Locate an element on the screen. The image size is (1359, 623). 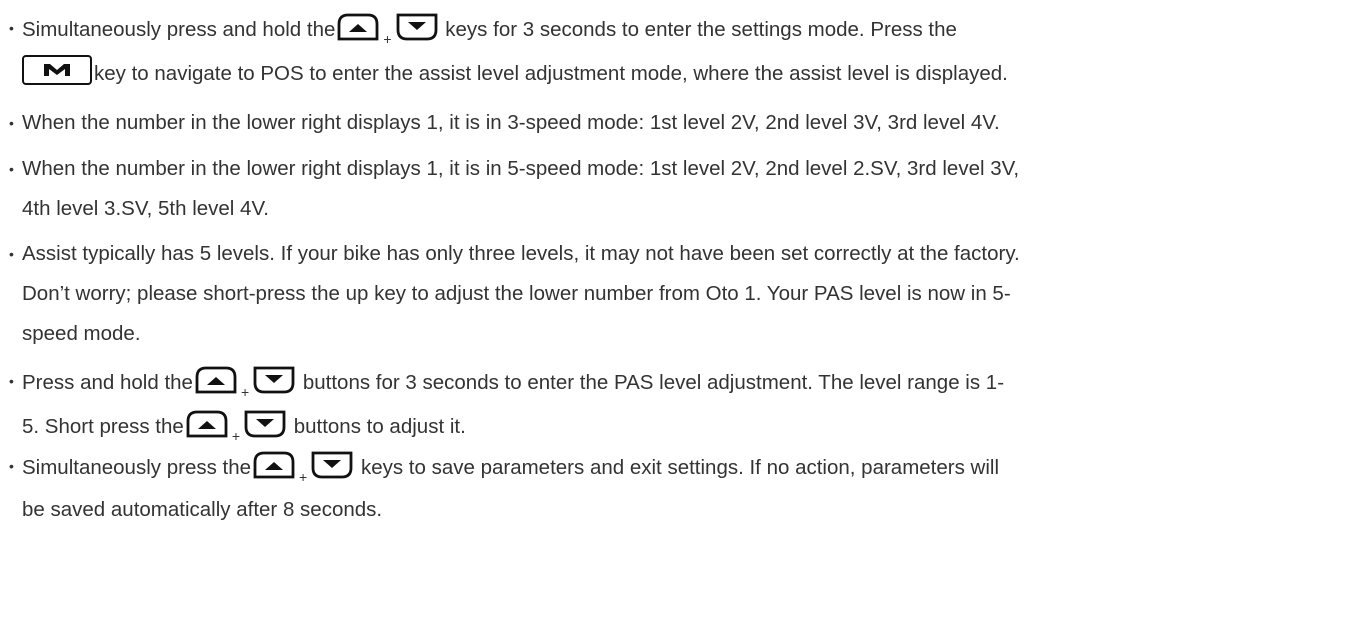
text-line: be saved automatically after 8 seconds. is located at coordinates (202, 509).